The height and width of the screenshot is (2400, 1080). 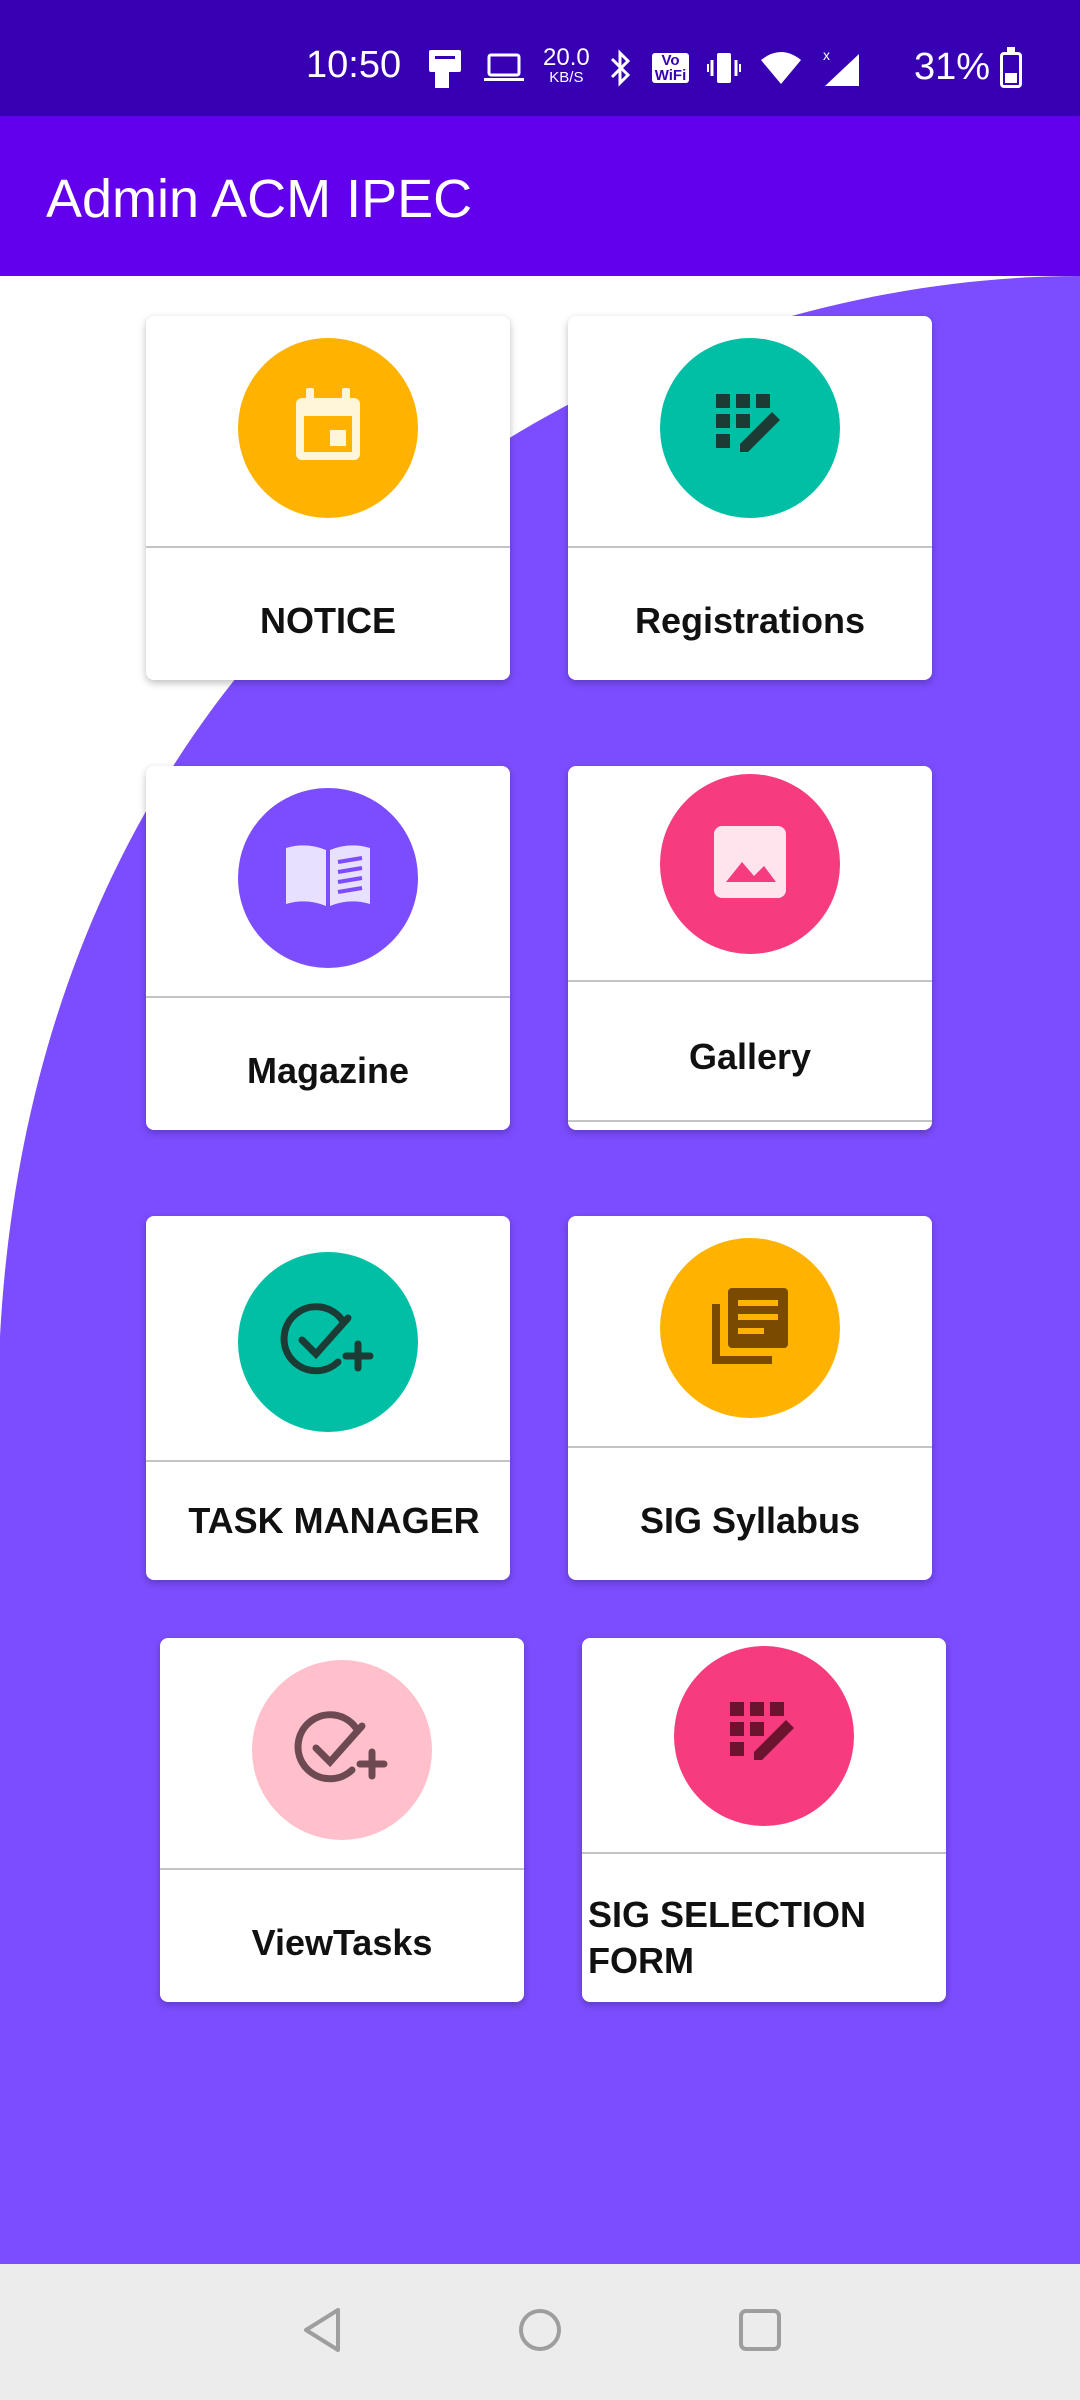 I want to click on library-books-icon, so click(x=750, y=1328).